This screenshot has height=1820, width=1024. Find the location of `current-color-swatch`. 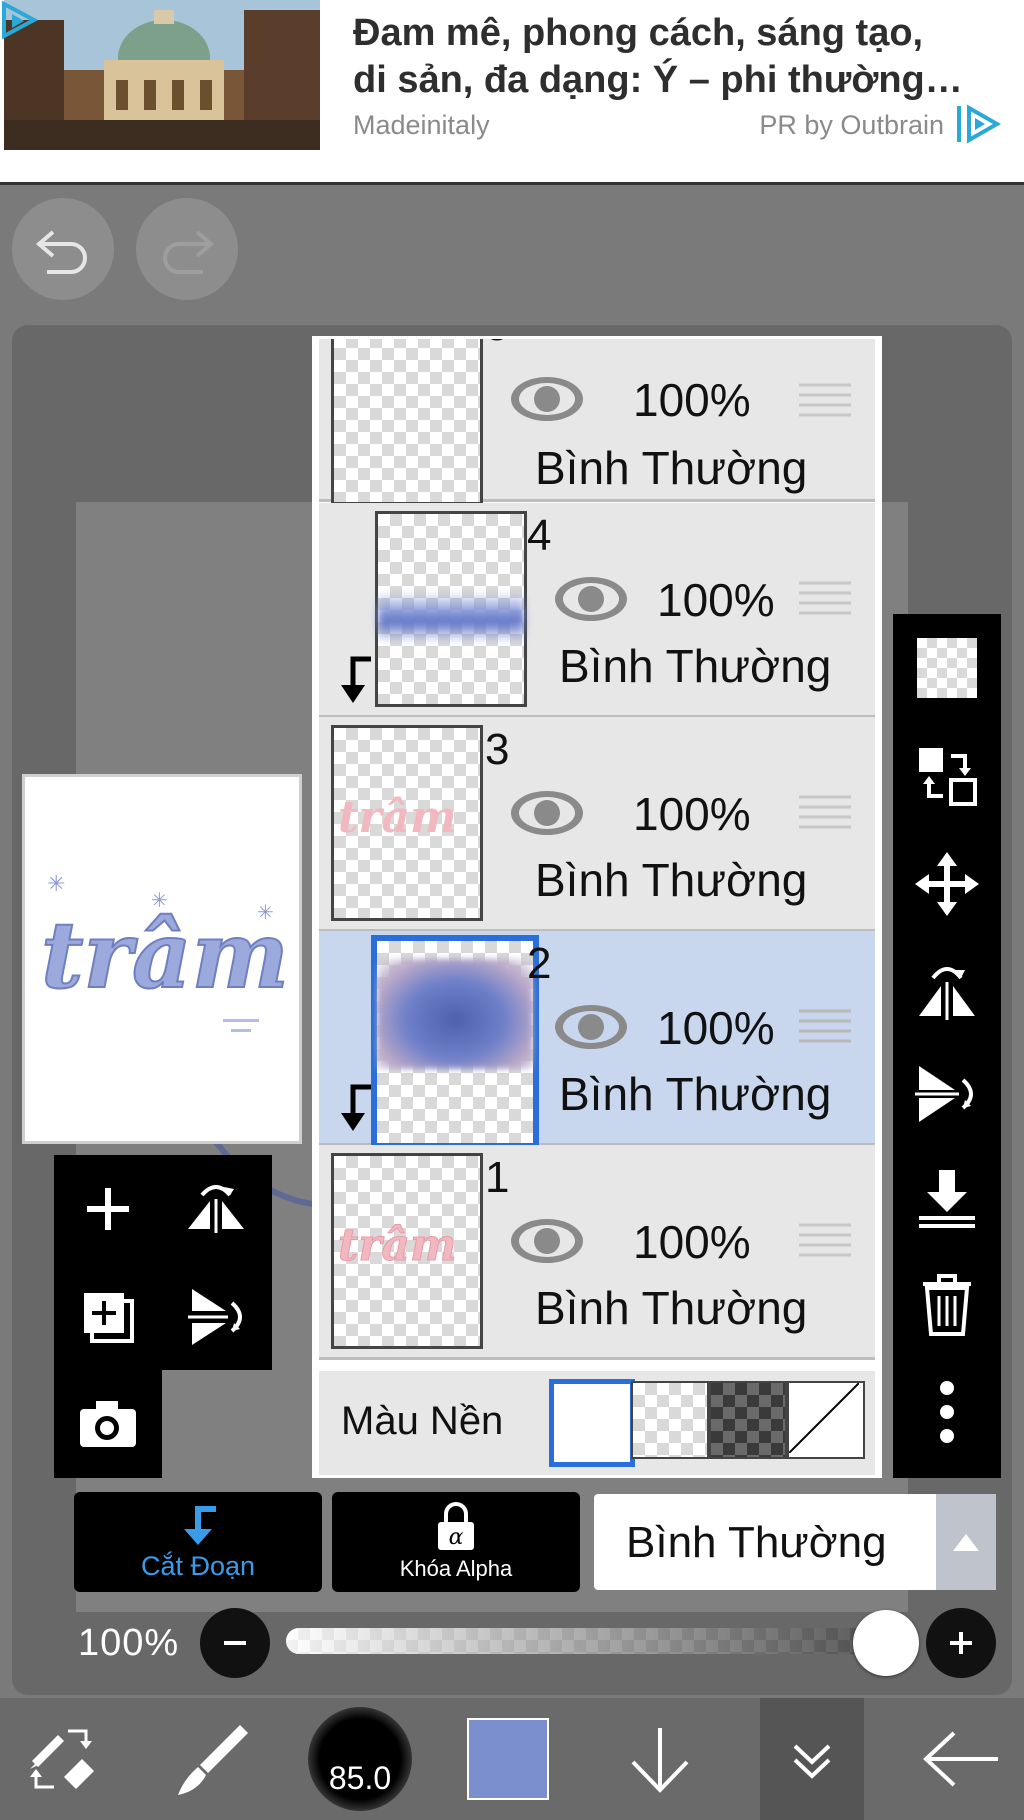

current-color-swatch is located at coordinates (508, 1759).